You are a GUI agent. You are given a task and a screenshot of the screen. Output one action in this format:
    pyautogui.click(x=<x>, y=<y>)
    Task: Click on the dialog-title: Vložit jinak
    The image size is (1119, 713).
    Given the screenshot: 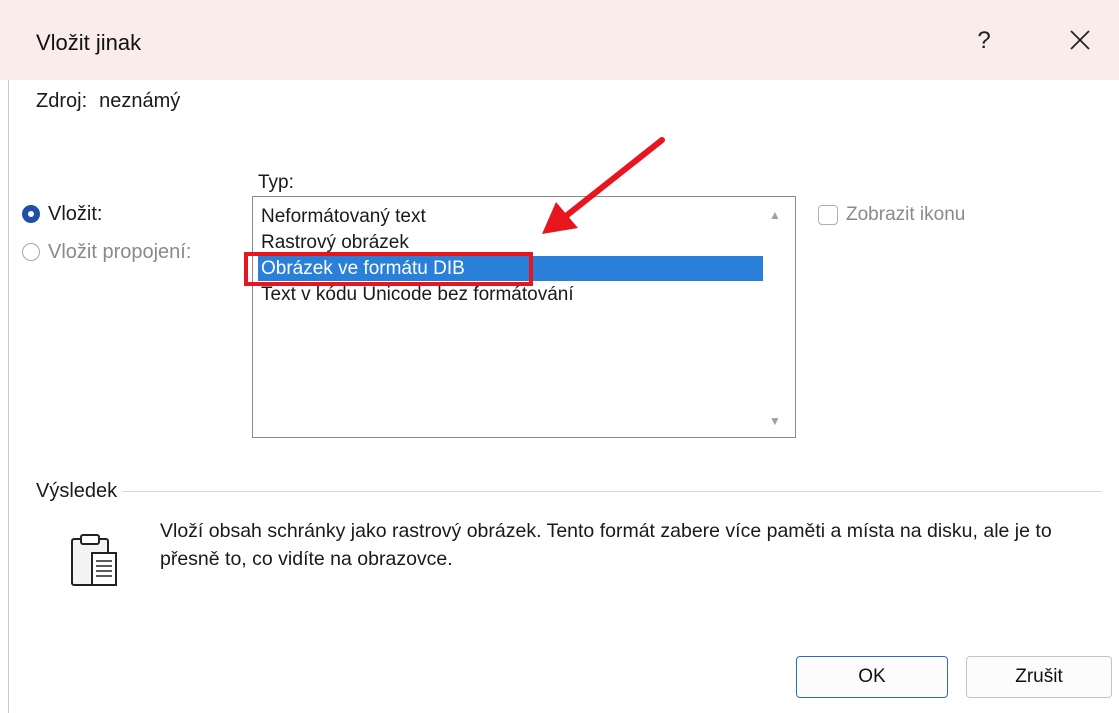 What is the action you would take?
    pyautogui.click(x=89, y=42)
    